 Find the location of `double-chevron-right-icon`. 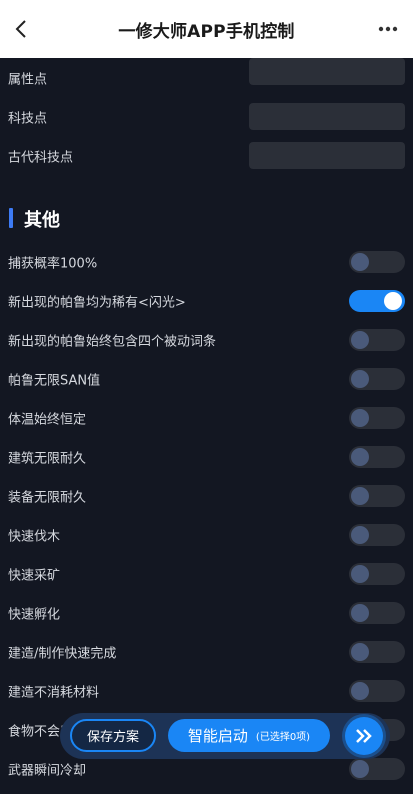

double-chevron-right-icon is located at coordinates (364, 736).